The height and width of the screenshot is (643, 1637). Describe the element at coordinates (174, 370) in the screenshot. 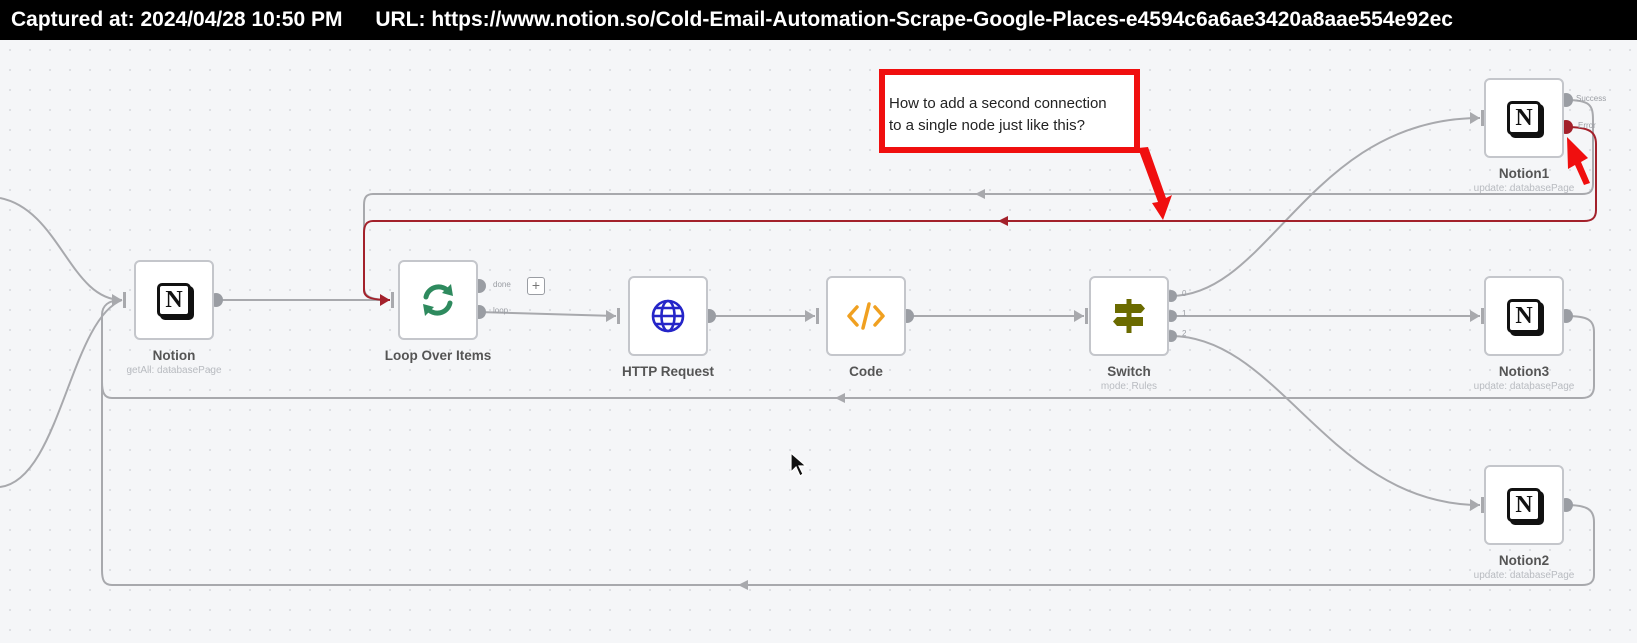

I see `node-notion-subtitle: getAll: databasePage` at that location.